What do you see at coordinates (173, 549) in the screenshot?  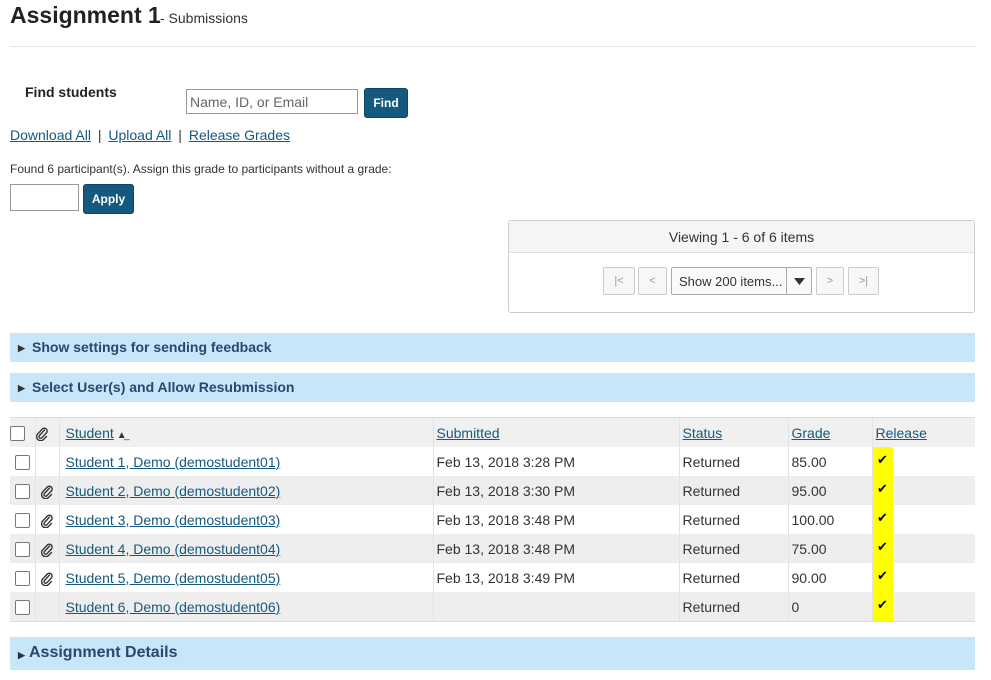 I see `student-link: Student 4, Demo (demostudent04)` at bounding box center [173, 549].